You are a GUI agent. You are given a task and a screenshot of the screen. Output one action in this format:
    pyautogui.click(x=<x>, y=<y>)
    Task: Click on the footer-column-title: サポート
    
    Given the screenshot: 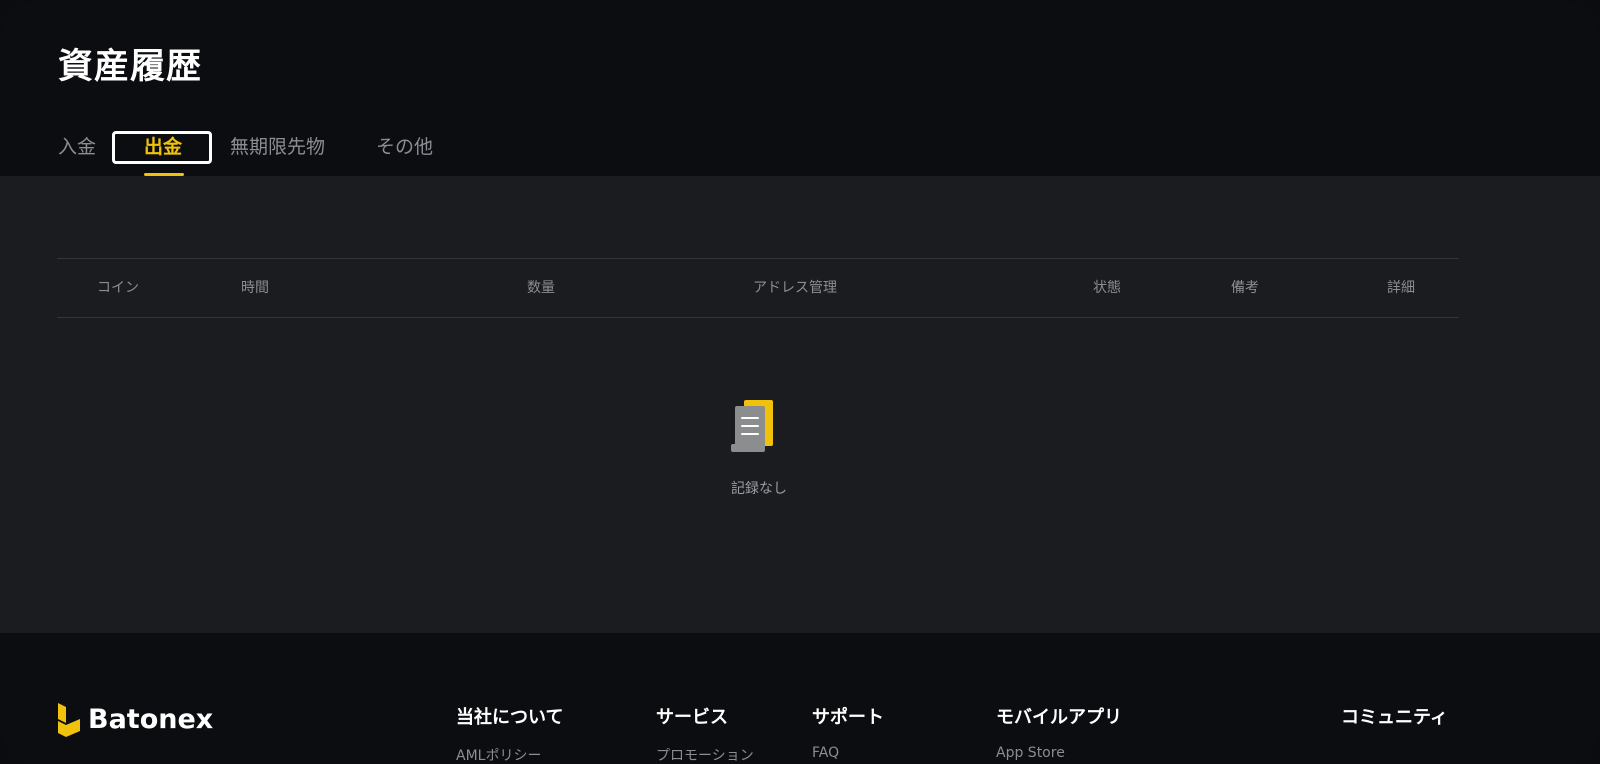 What is the action you would take?
    pyautogui.click(x=848, y=717)
    